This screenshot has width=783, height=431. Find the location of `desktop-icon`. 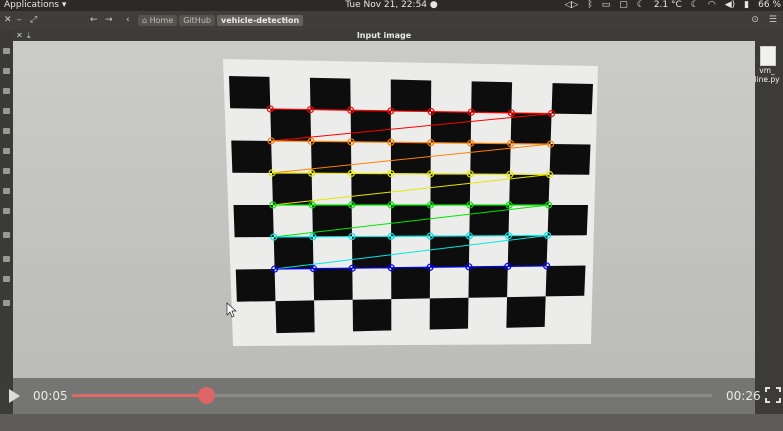

desktop-icon is located at coordinates (6, 91).